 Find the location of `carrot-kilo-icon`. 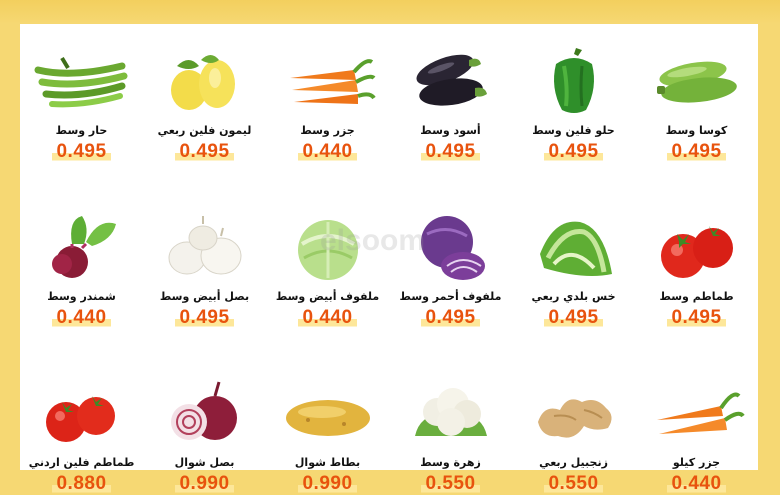

carrot-kilo-icon is located at coordinates (697, 414).